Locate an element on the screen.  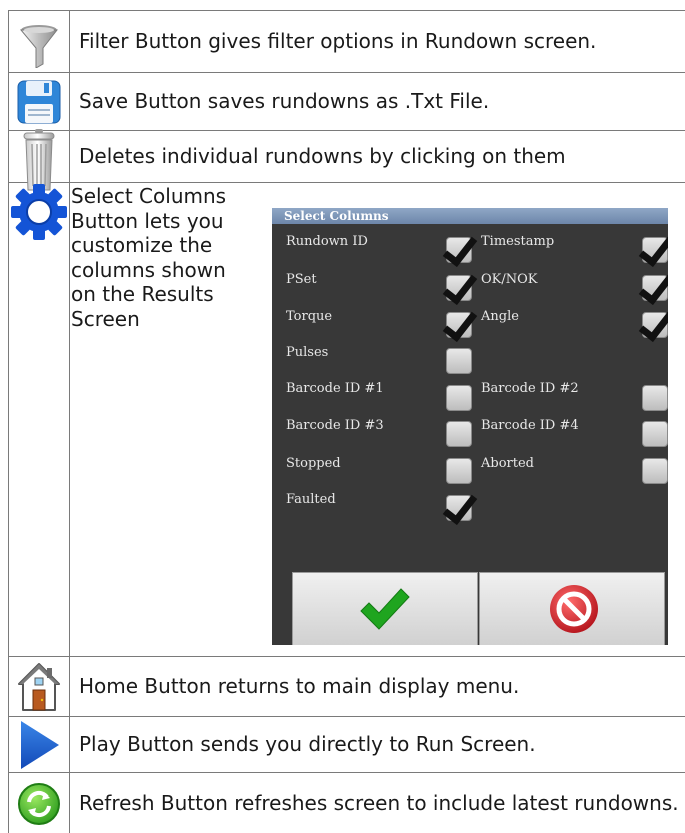
row-divider is located at coordinates (346, 182).